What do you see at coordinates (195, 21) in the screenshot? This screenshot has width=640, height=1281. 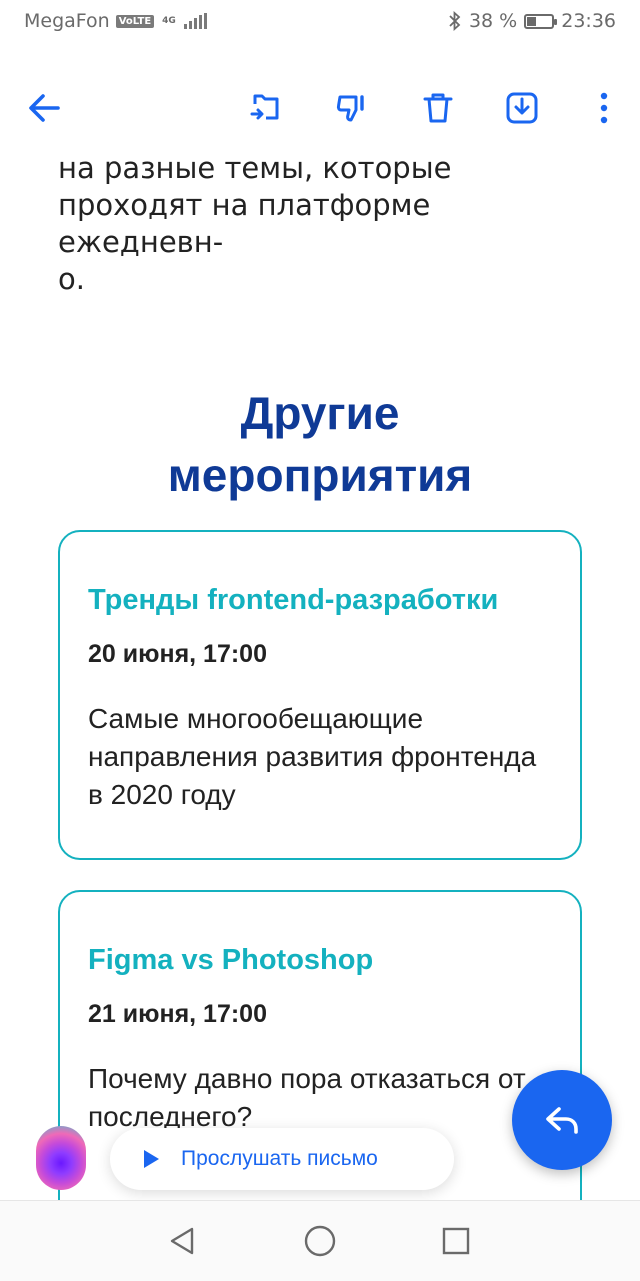 I see `signal-icon` at bounding box center [195, 21].